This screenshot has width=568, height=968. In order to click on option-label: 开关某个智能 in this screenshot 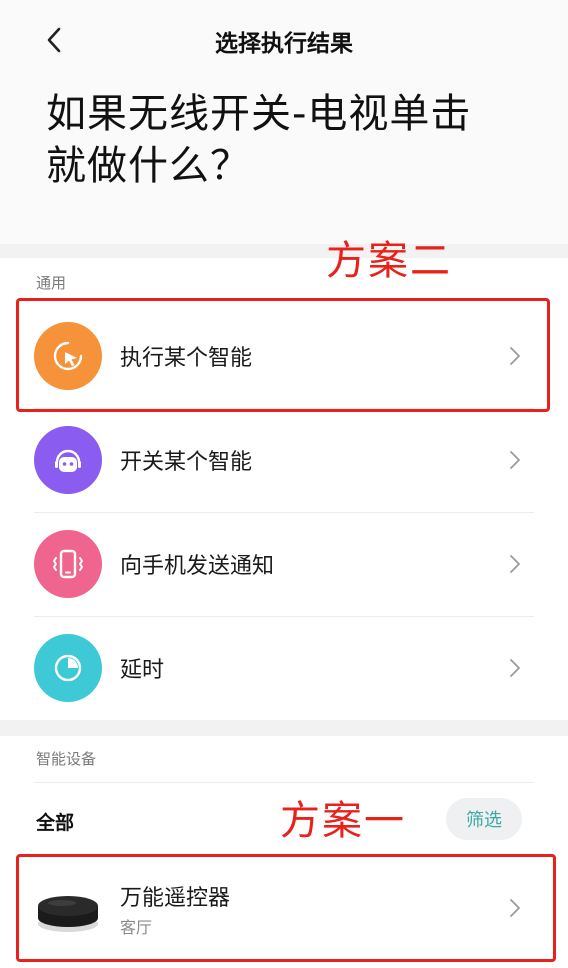, I will do `click(186, 462)`.